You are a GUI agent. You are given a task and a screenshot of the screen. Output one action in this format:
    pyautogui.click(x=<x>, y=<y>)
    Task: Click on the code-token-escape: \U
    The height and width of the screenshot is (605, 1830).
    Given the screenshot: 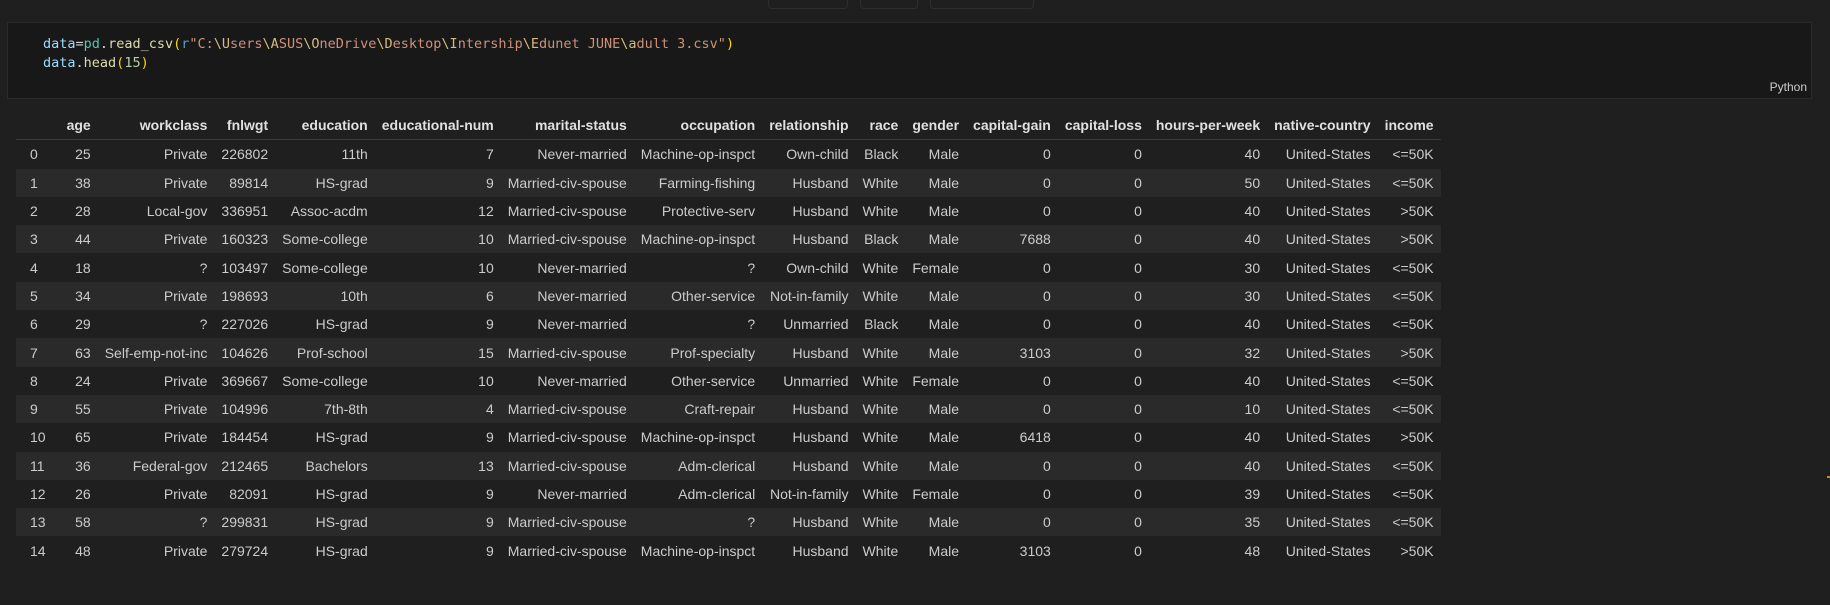 What is the action you would take?
    pyautogui.click(x=222, y=44)
    